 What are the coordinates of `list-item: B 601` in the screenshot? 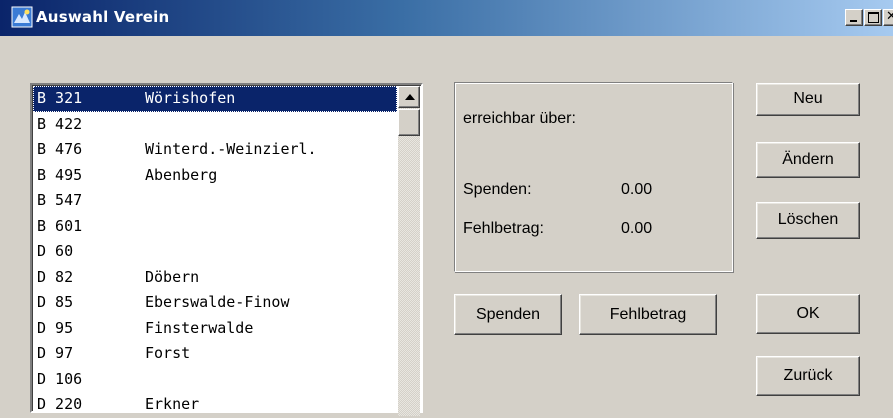 It's located at (215, 227).